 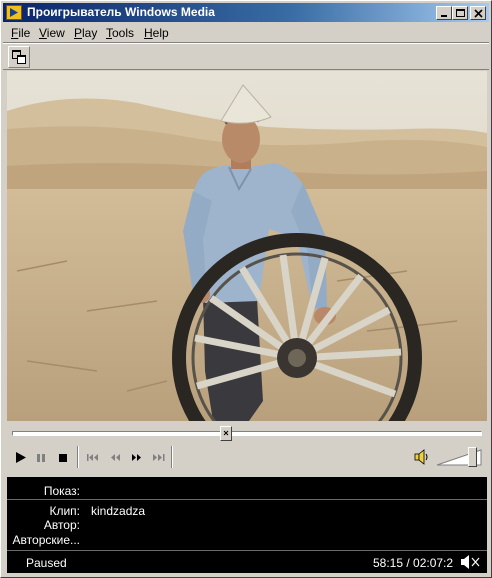 I want to click on skip-forward-button, so click(x=159, y=457).